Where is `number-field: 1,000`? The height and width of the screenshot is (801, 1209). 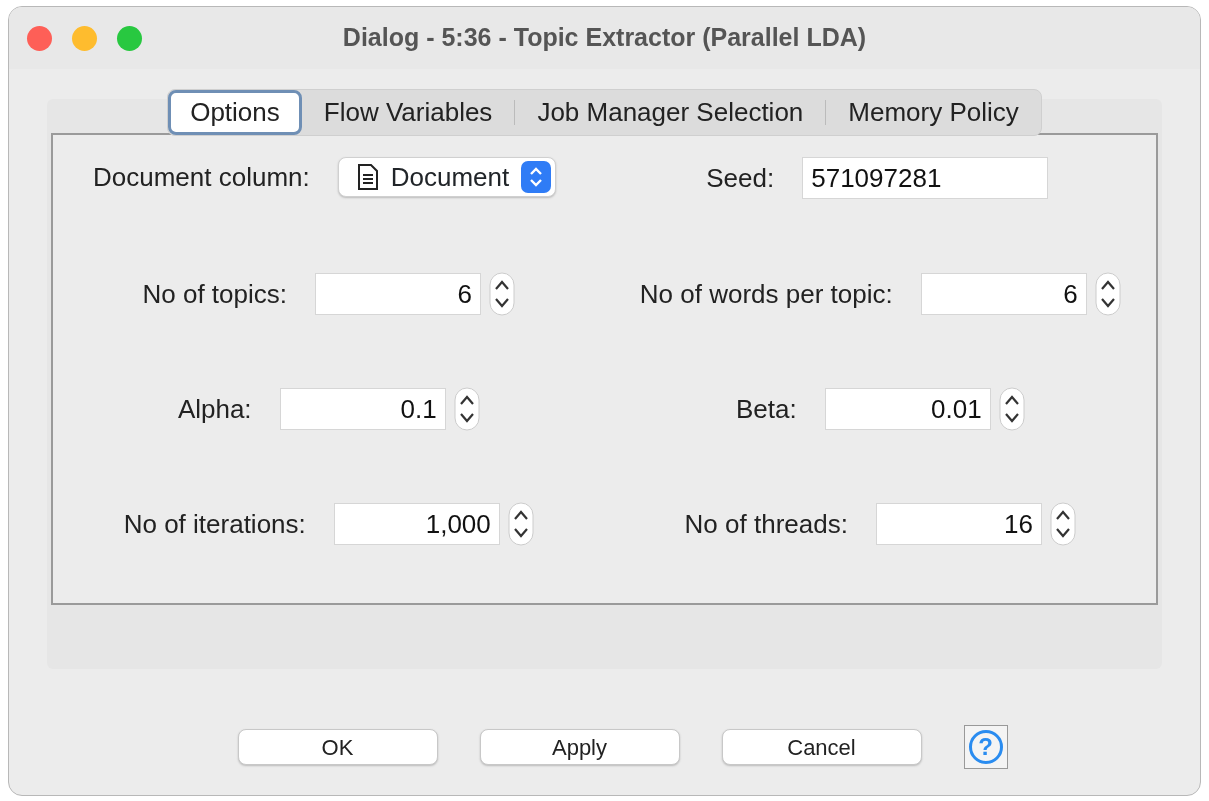 number-field: 1,000 is located at coordinates (416, 524).